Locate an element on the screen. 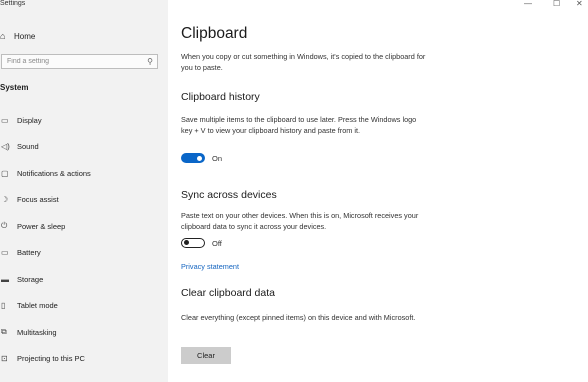 This screenshot has width=588, height=382. close-button: ✕ is located at coordinates (579, 4).